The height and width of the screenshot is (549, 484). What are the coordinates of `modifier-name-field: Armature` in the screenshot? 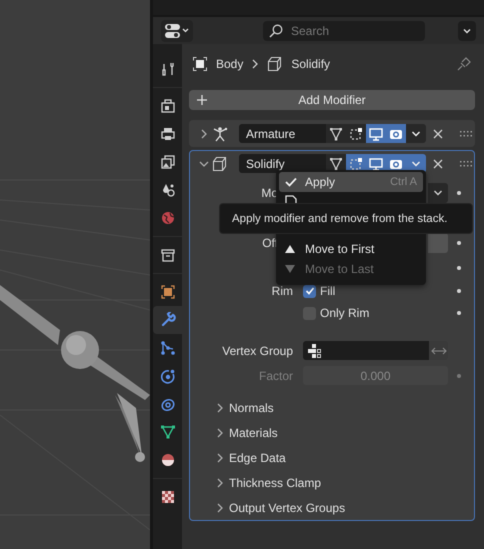 It's located at (282, 133).